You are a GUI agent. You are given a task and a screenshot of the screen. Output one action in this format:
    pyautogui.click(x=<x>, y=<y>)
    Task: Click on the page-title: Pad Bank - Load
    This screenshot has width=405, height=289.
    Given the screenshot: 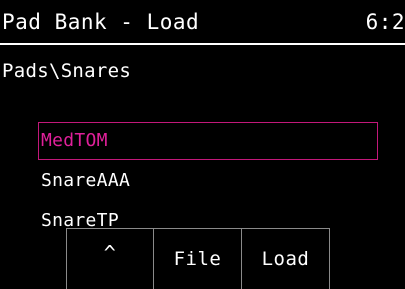 What is the action you would take?
    pyautogui.click(x=101, y=22)
    